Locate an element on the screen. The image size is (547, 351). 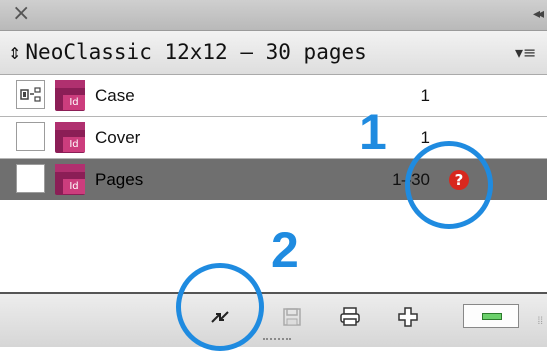
updown-arrows-icon: ⇕ is located at coordinates (15, 53).